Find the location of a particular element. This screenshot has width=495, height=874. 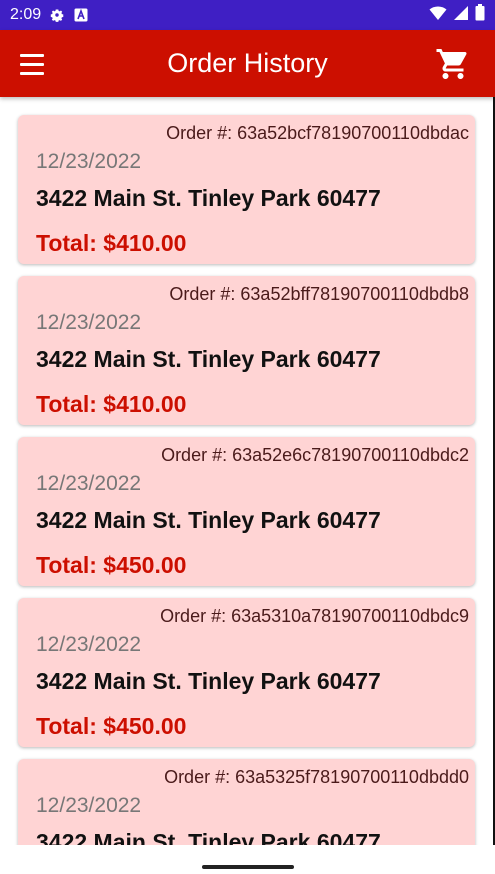

status-time: 2:09 is located at coordinates (26, 14).